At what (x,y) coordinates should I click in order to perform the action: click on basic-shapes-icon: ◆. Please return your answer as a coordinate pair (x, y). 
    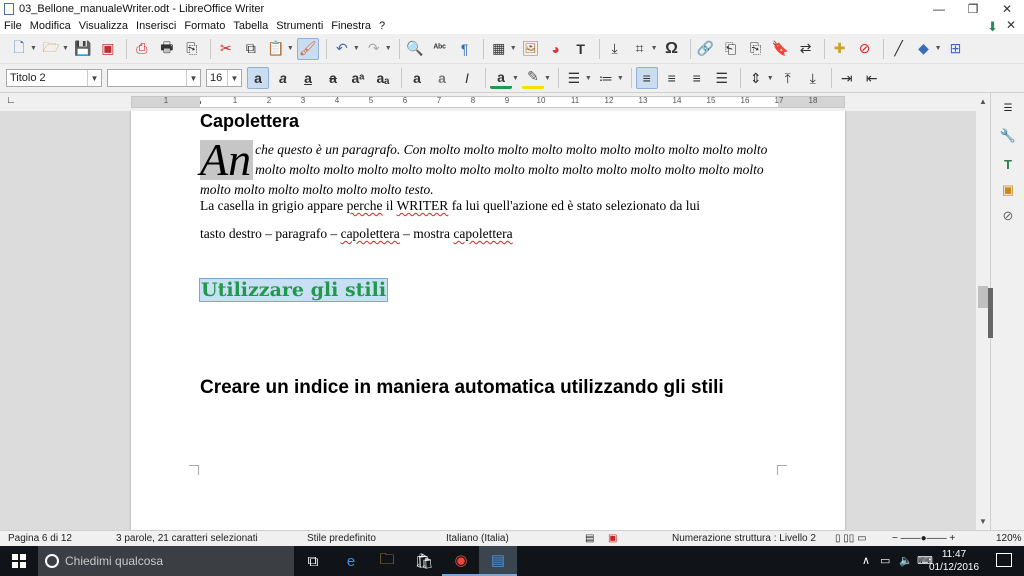
    Looking at the image, I should click on (924, 49).